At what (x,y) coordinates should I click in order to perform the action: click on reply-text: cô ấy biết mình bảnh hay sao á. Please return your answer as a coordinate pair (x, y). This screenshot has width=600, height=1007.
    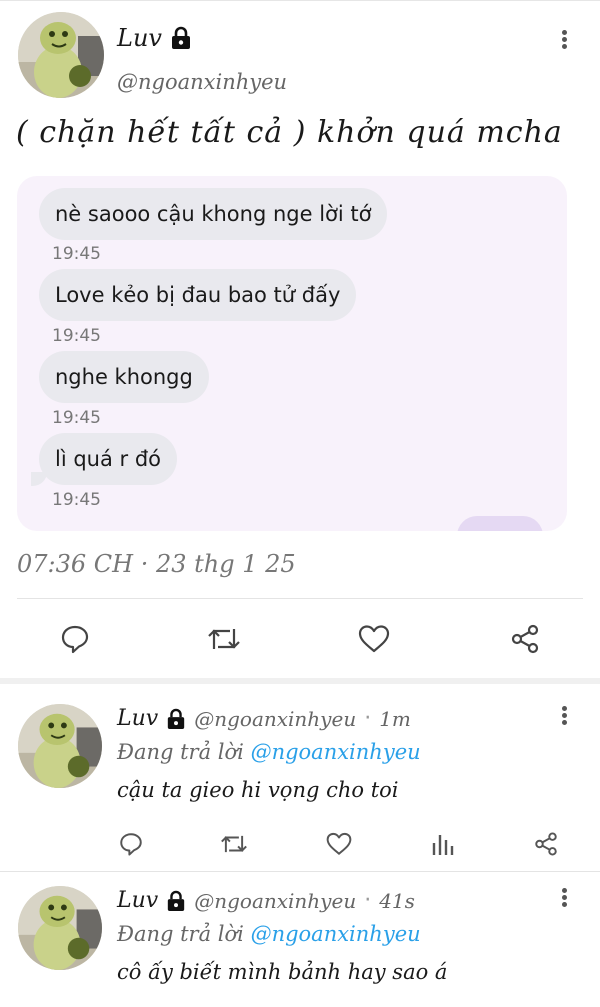
    Looking at the image, I should click on (282, 972).